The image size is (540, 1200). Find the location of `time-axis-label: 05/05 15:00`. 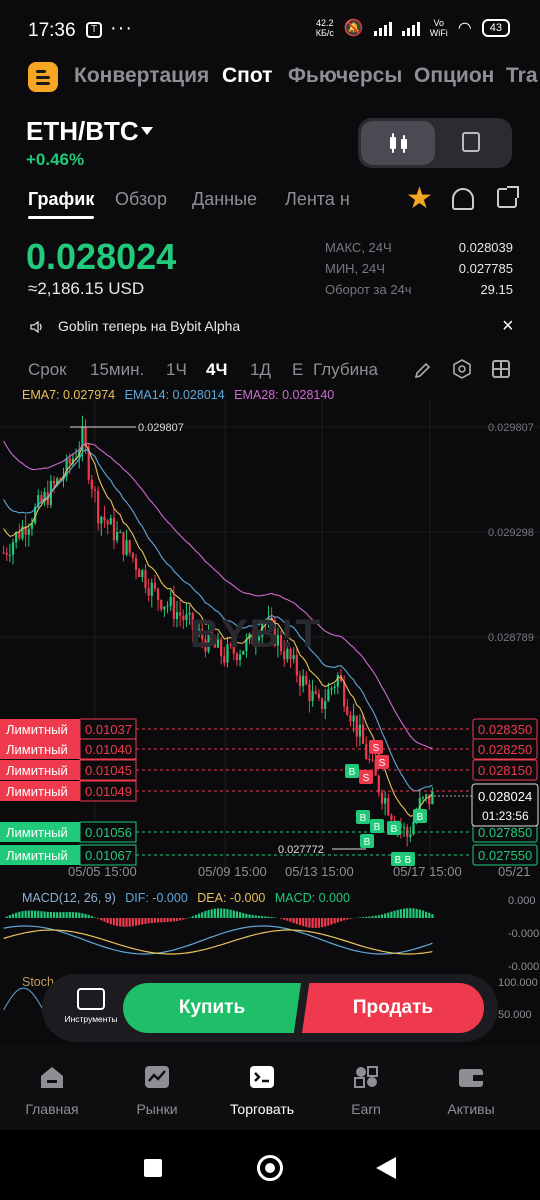

time-axis-label: 05/05 15:00 is located at coordinates (102, 871).